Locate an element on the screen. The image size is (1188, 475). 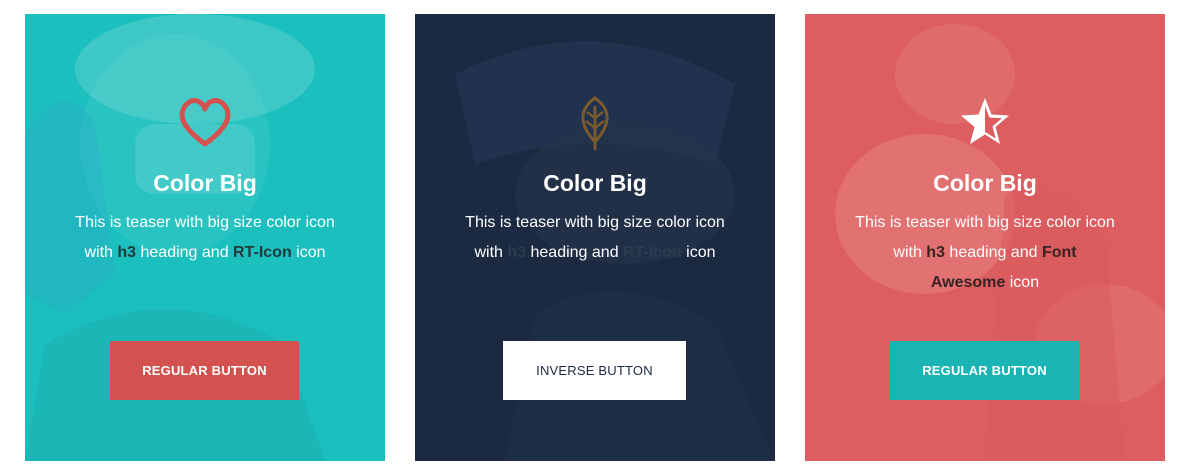
star-half-icon is located at coordinates (985, 122).